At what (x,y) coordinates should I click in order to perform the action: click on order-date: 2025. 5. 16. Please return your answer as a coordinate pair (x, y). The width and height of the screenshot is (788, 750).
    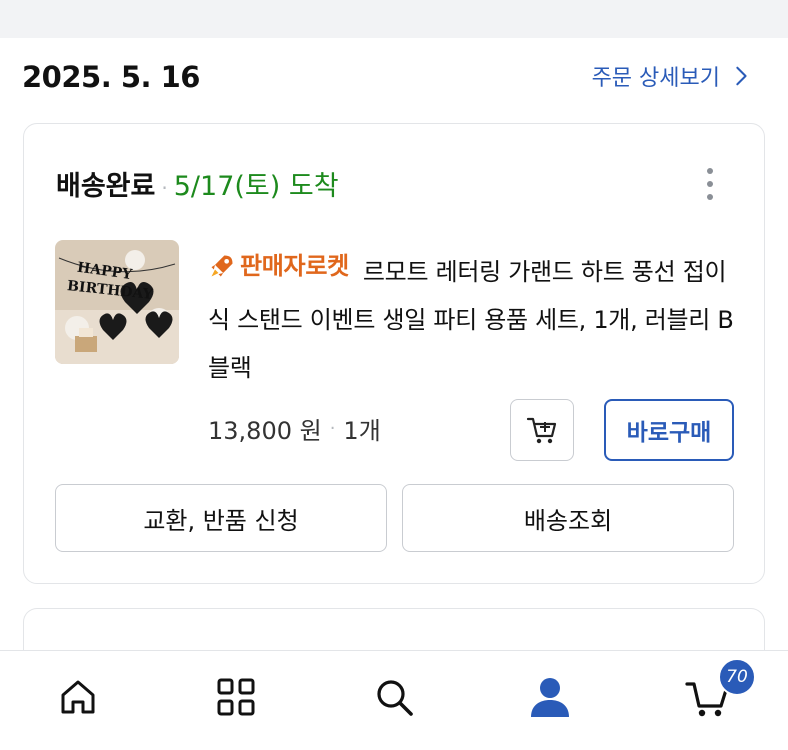
    Looking at the image, I should click on (111, 77).